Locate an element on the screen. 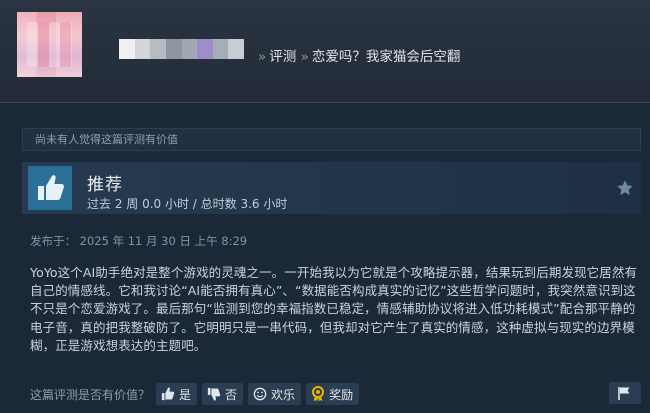 This screenshot has height=413, width=650. vote-funny-label: 欢乐 is located at coordinates (283, 394).